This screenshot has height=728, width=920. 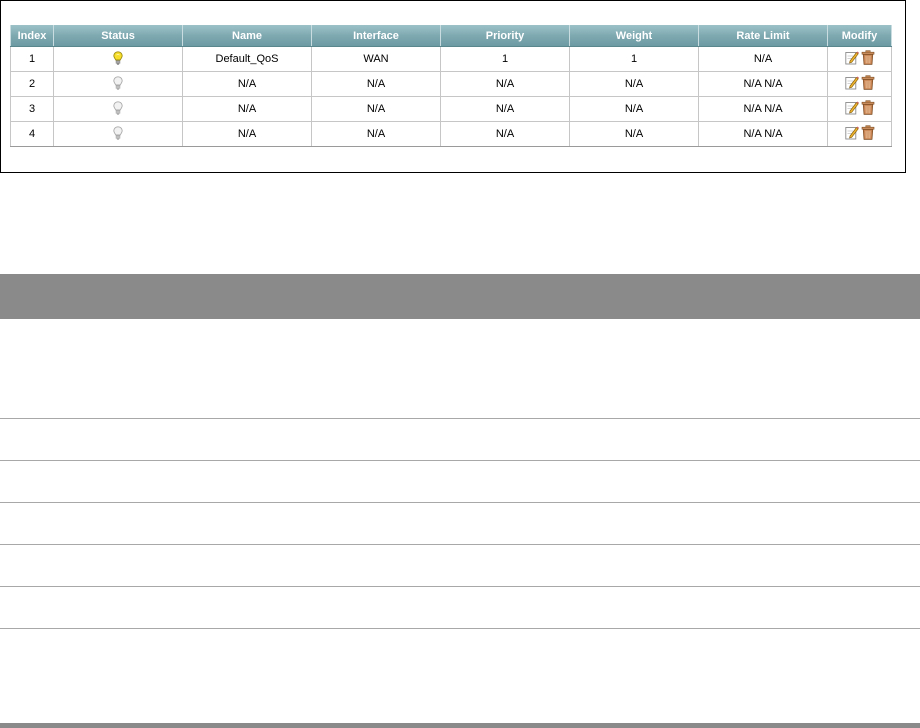 I want to click on table-row: 4 N/A N/A N/A N/A N/A N/A, so click(x=451, y=134).